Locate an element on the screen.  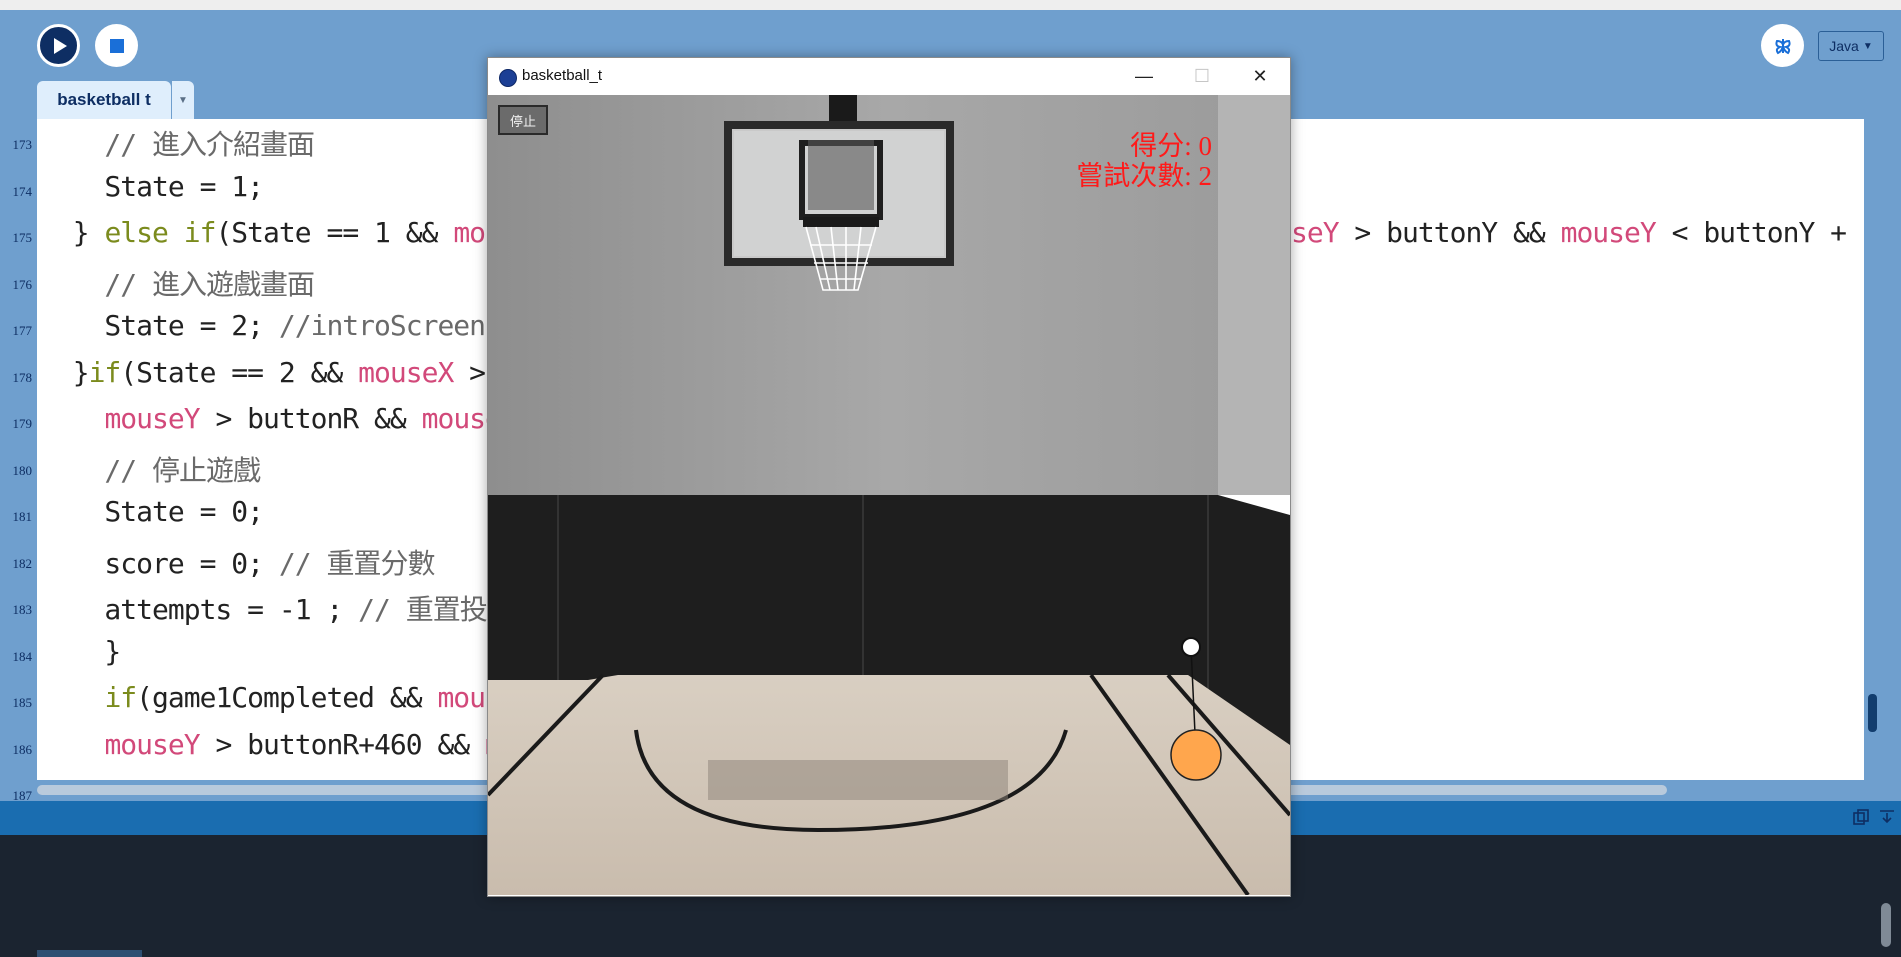
shadow is located at coordinates (858, 780).